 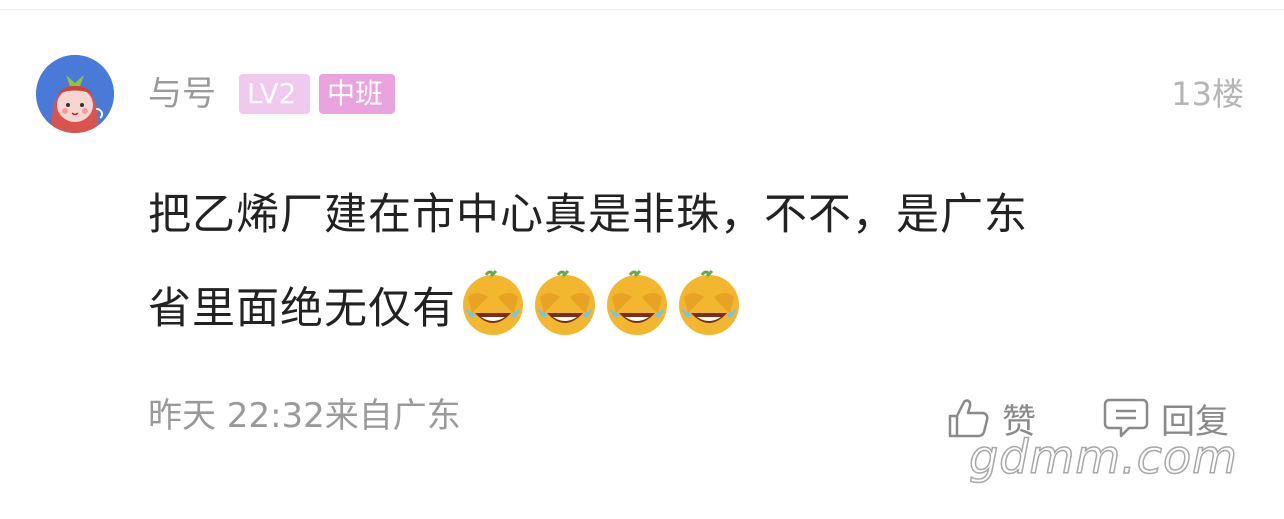 I want to click on top-divider, so click(x=642, y=9).